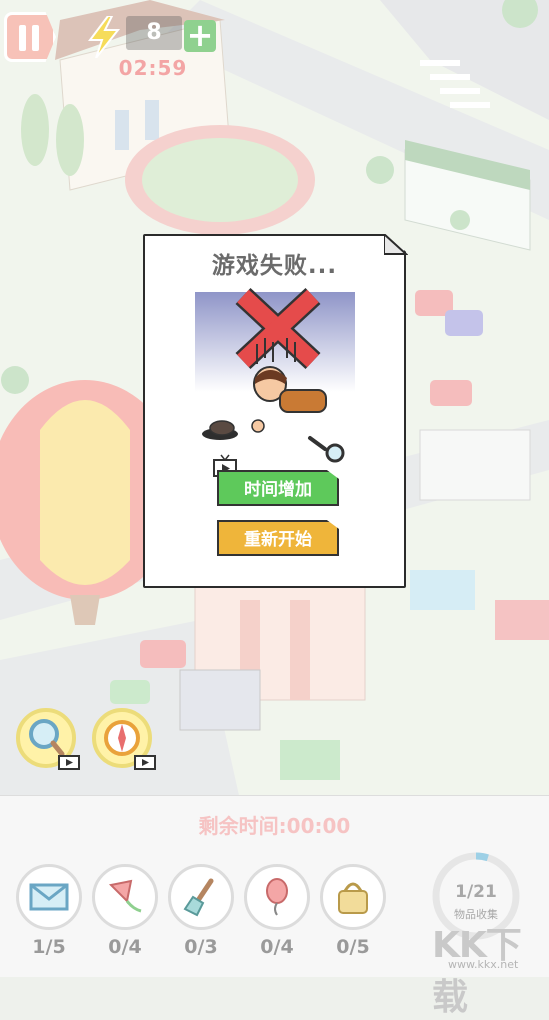  What do you see at coordinates (396, 244) in the screenshot?
I see `dialog-corner-fold` at bounding box center [396, 244].